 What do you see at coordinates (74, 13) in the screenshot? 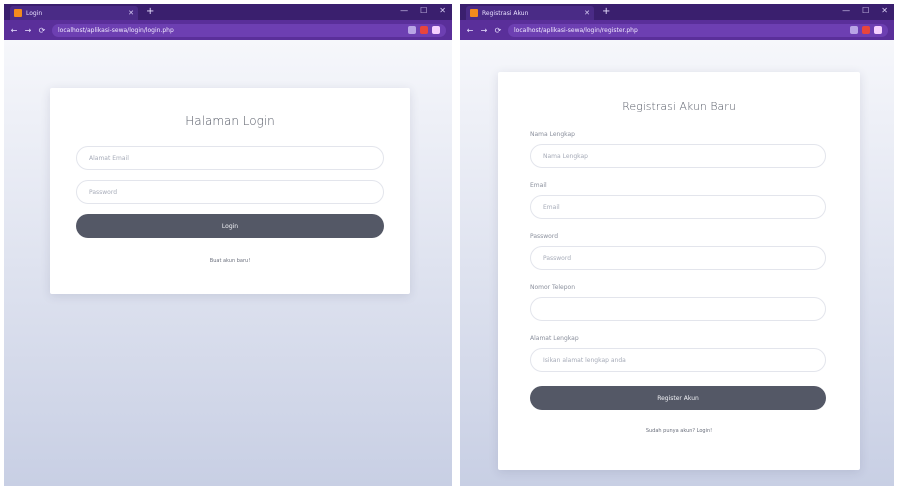
I see `browser-tab-login: Login ✕` at bounding box center [74, 13].